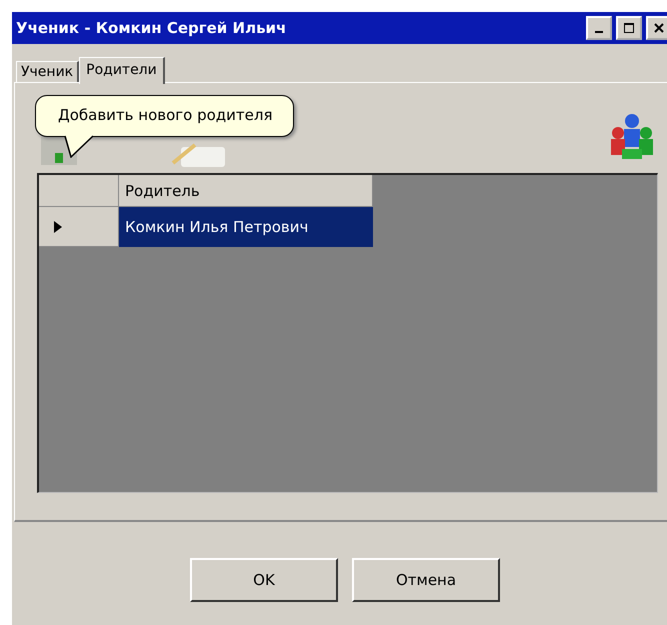 Image resolution: width=667 pixels, height=625 pixels. I want to click on maximize-icon, so click(629, 28).